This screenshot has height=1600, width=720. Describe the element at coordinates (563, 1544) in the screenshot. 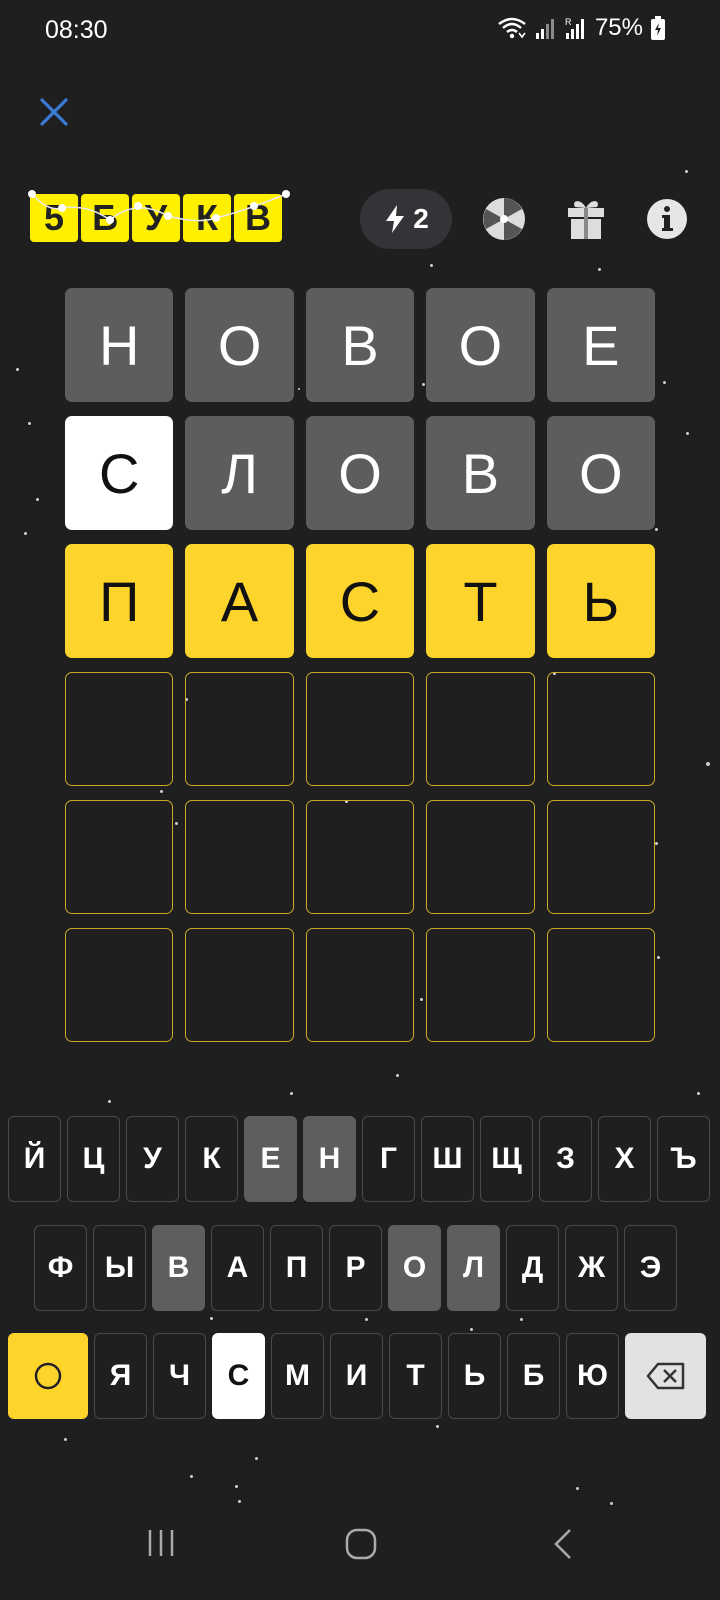

I see `back-icon` at that location.